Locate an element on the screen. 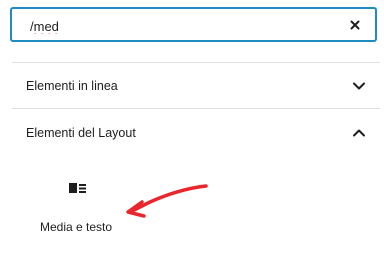 The height and width of the screenshot is (253, 384). block-media-text: Media e testo is located at coordinates (80, 205).